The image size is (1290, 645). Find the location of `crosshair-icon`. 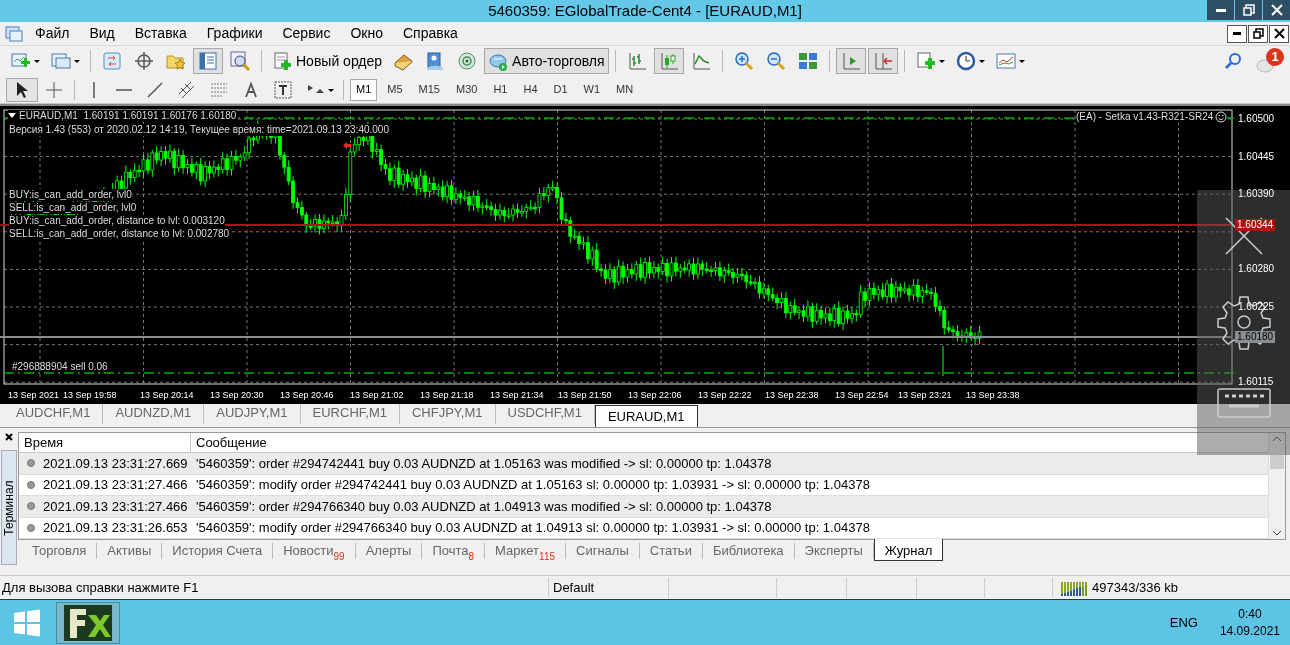

crosshair-icon is located at coordinates (144, 61).